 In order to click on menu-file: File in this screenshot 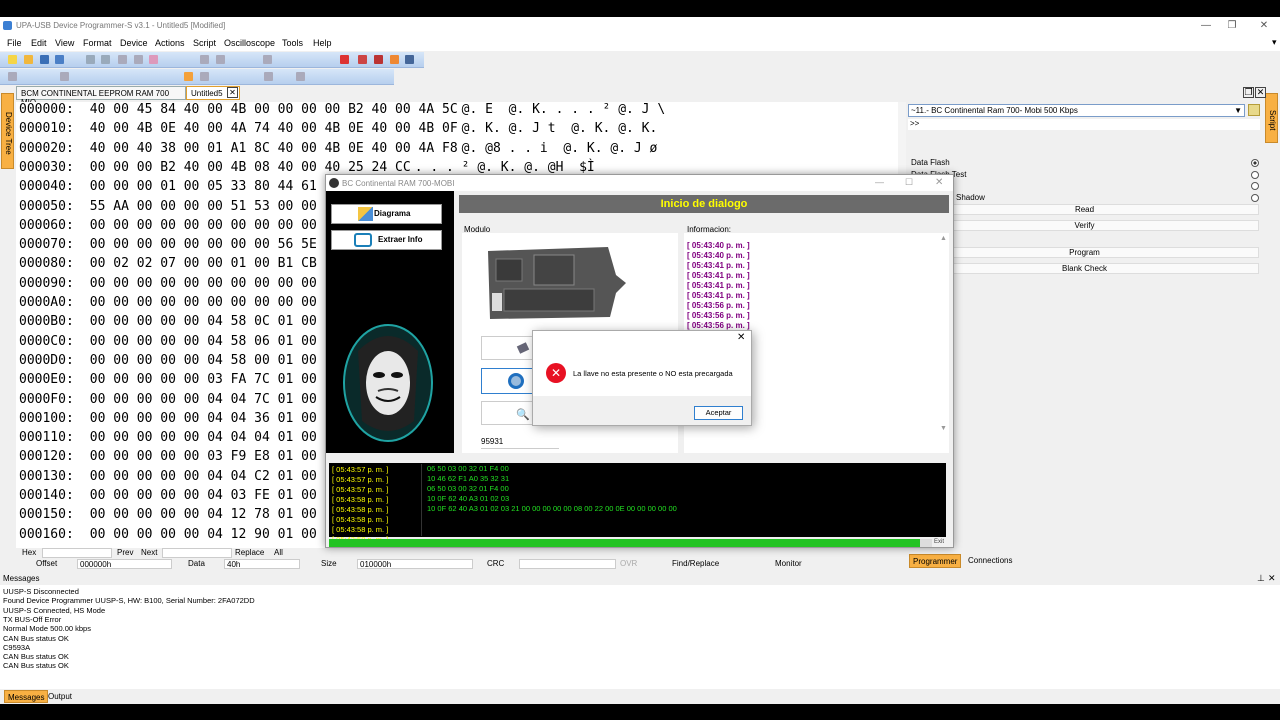, I will do `click(14, 43)`.